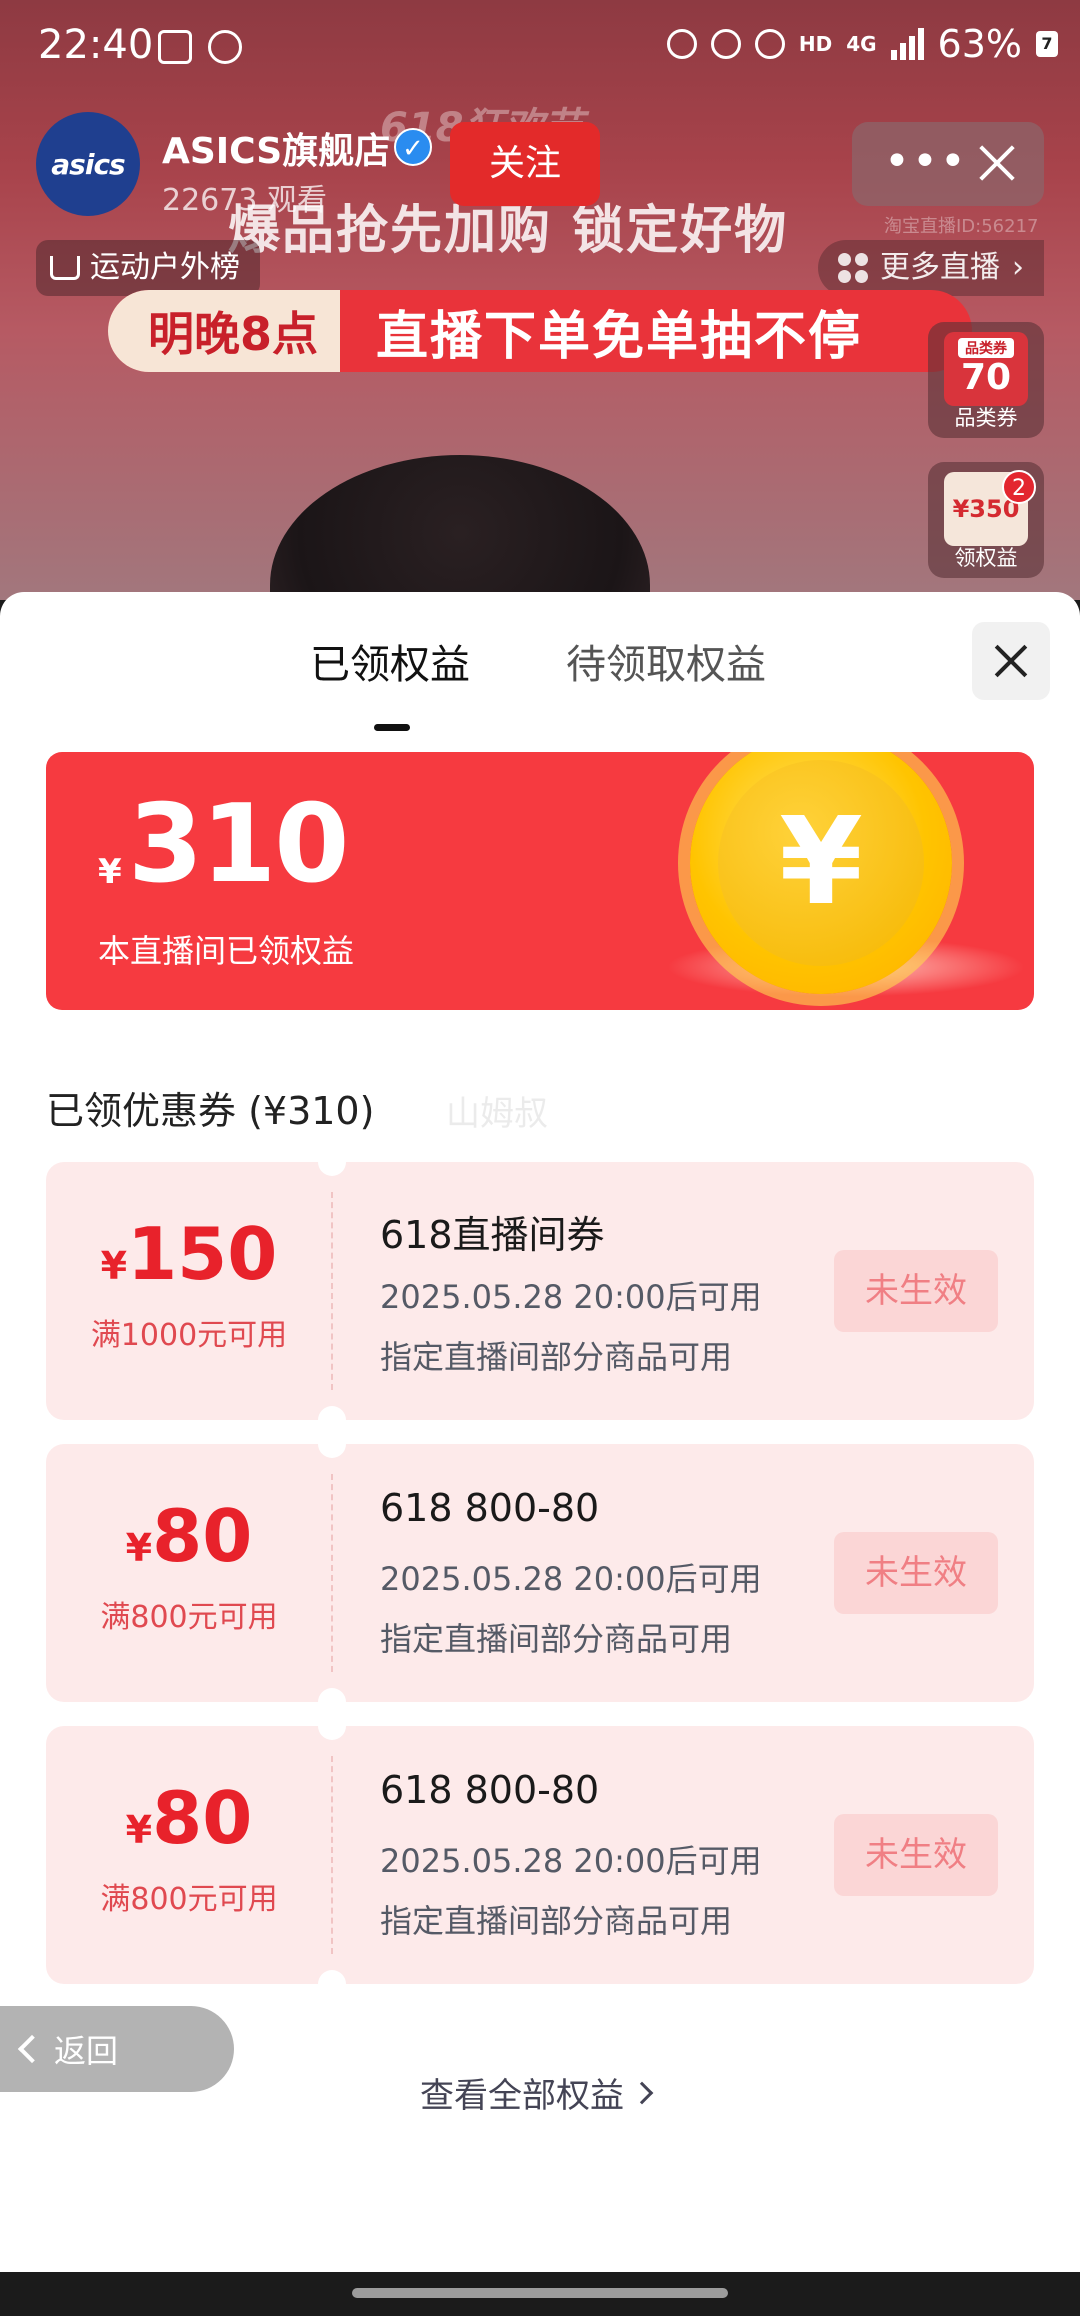 Image resolution: width=1080 pixels, height=2316 pixels. I want to click on section-title: 已领优惠券 (¥310), so click(210, 1111).